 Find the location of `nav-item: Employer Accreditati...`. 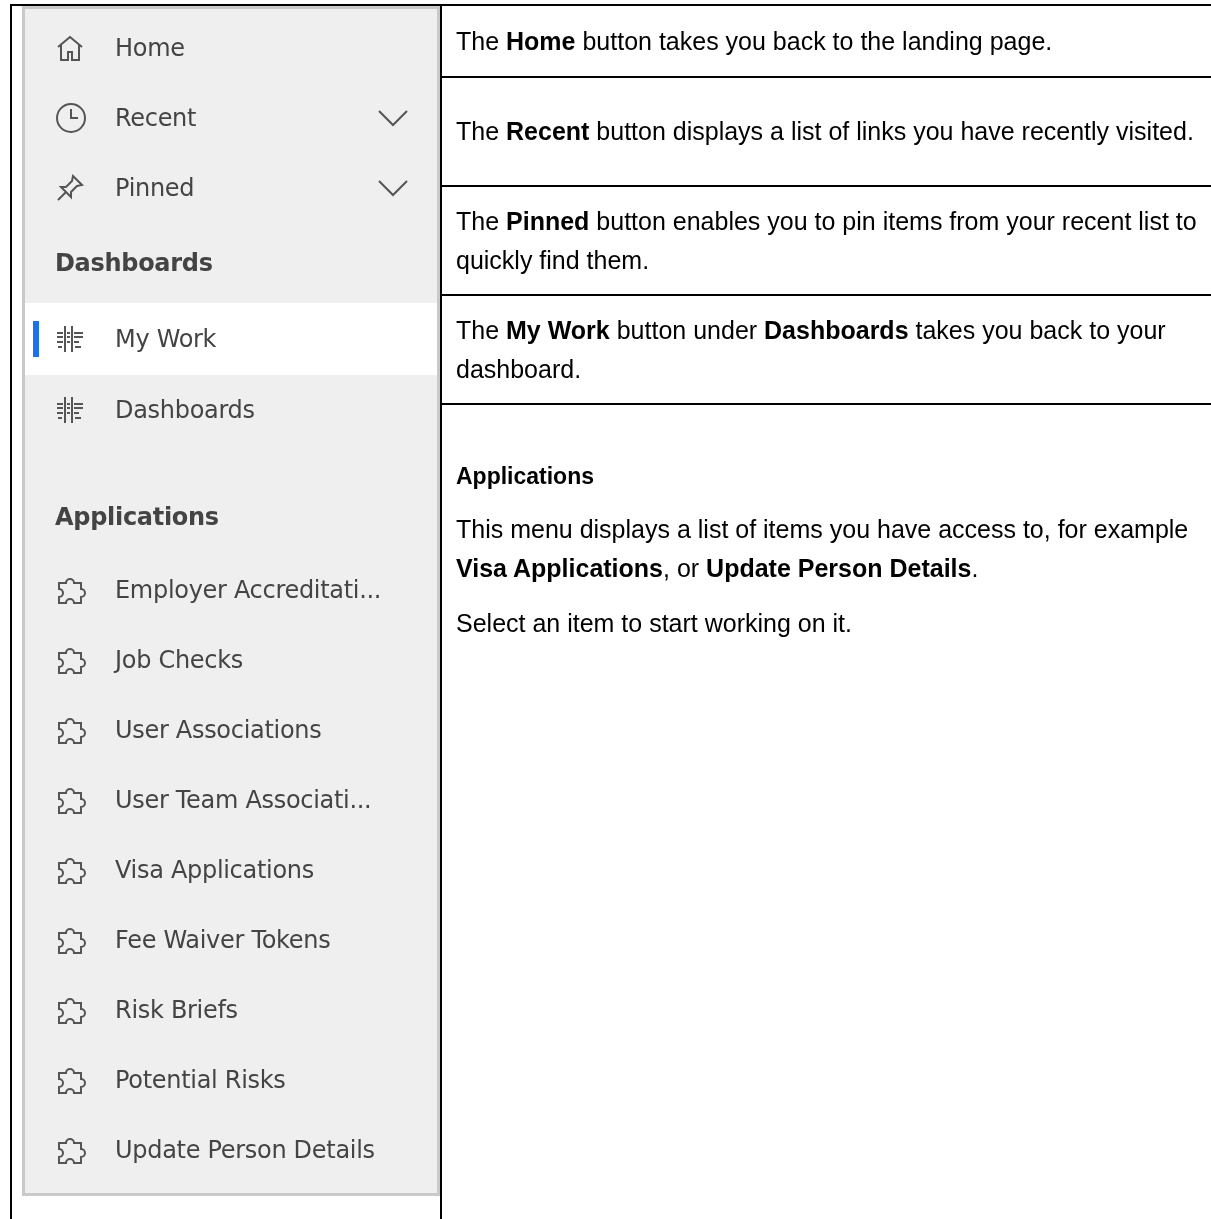

nav-item: Employer Accreditati... is located at coordinates (231, 590).